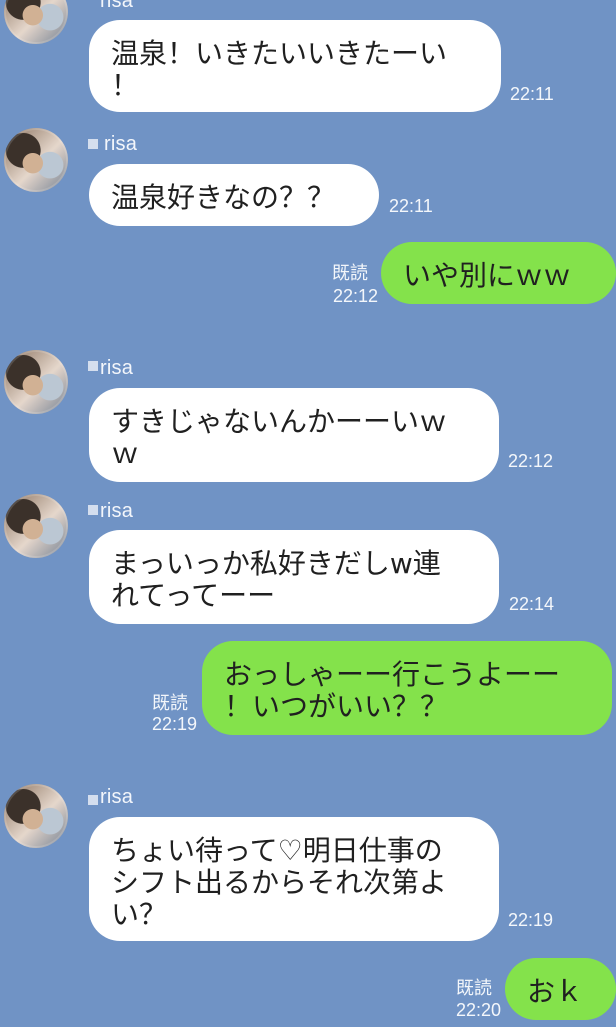 The height and width of the screenshot is (1027, 616). I want to click on incoming-message-bubble: ちょい待って♡明日仕事の シフト出るからそれ次第よ い？, so click(294, 879).